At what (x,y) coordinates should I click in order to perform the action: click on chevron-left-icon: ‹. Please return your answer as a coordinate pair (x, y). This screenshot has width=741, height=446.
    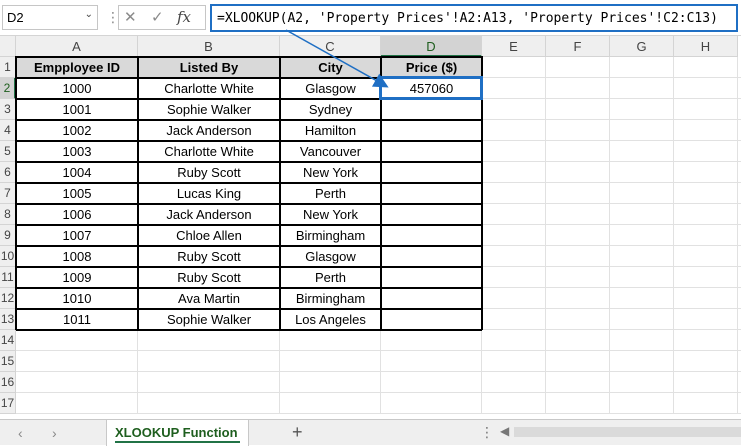
    Looking at the image, I should click on (20, 433).